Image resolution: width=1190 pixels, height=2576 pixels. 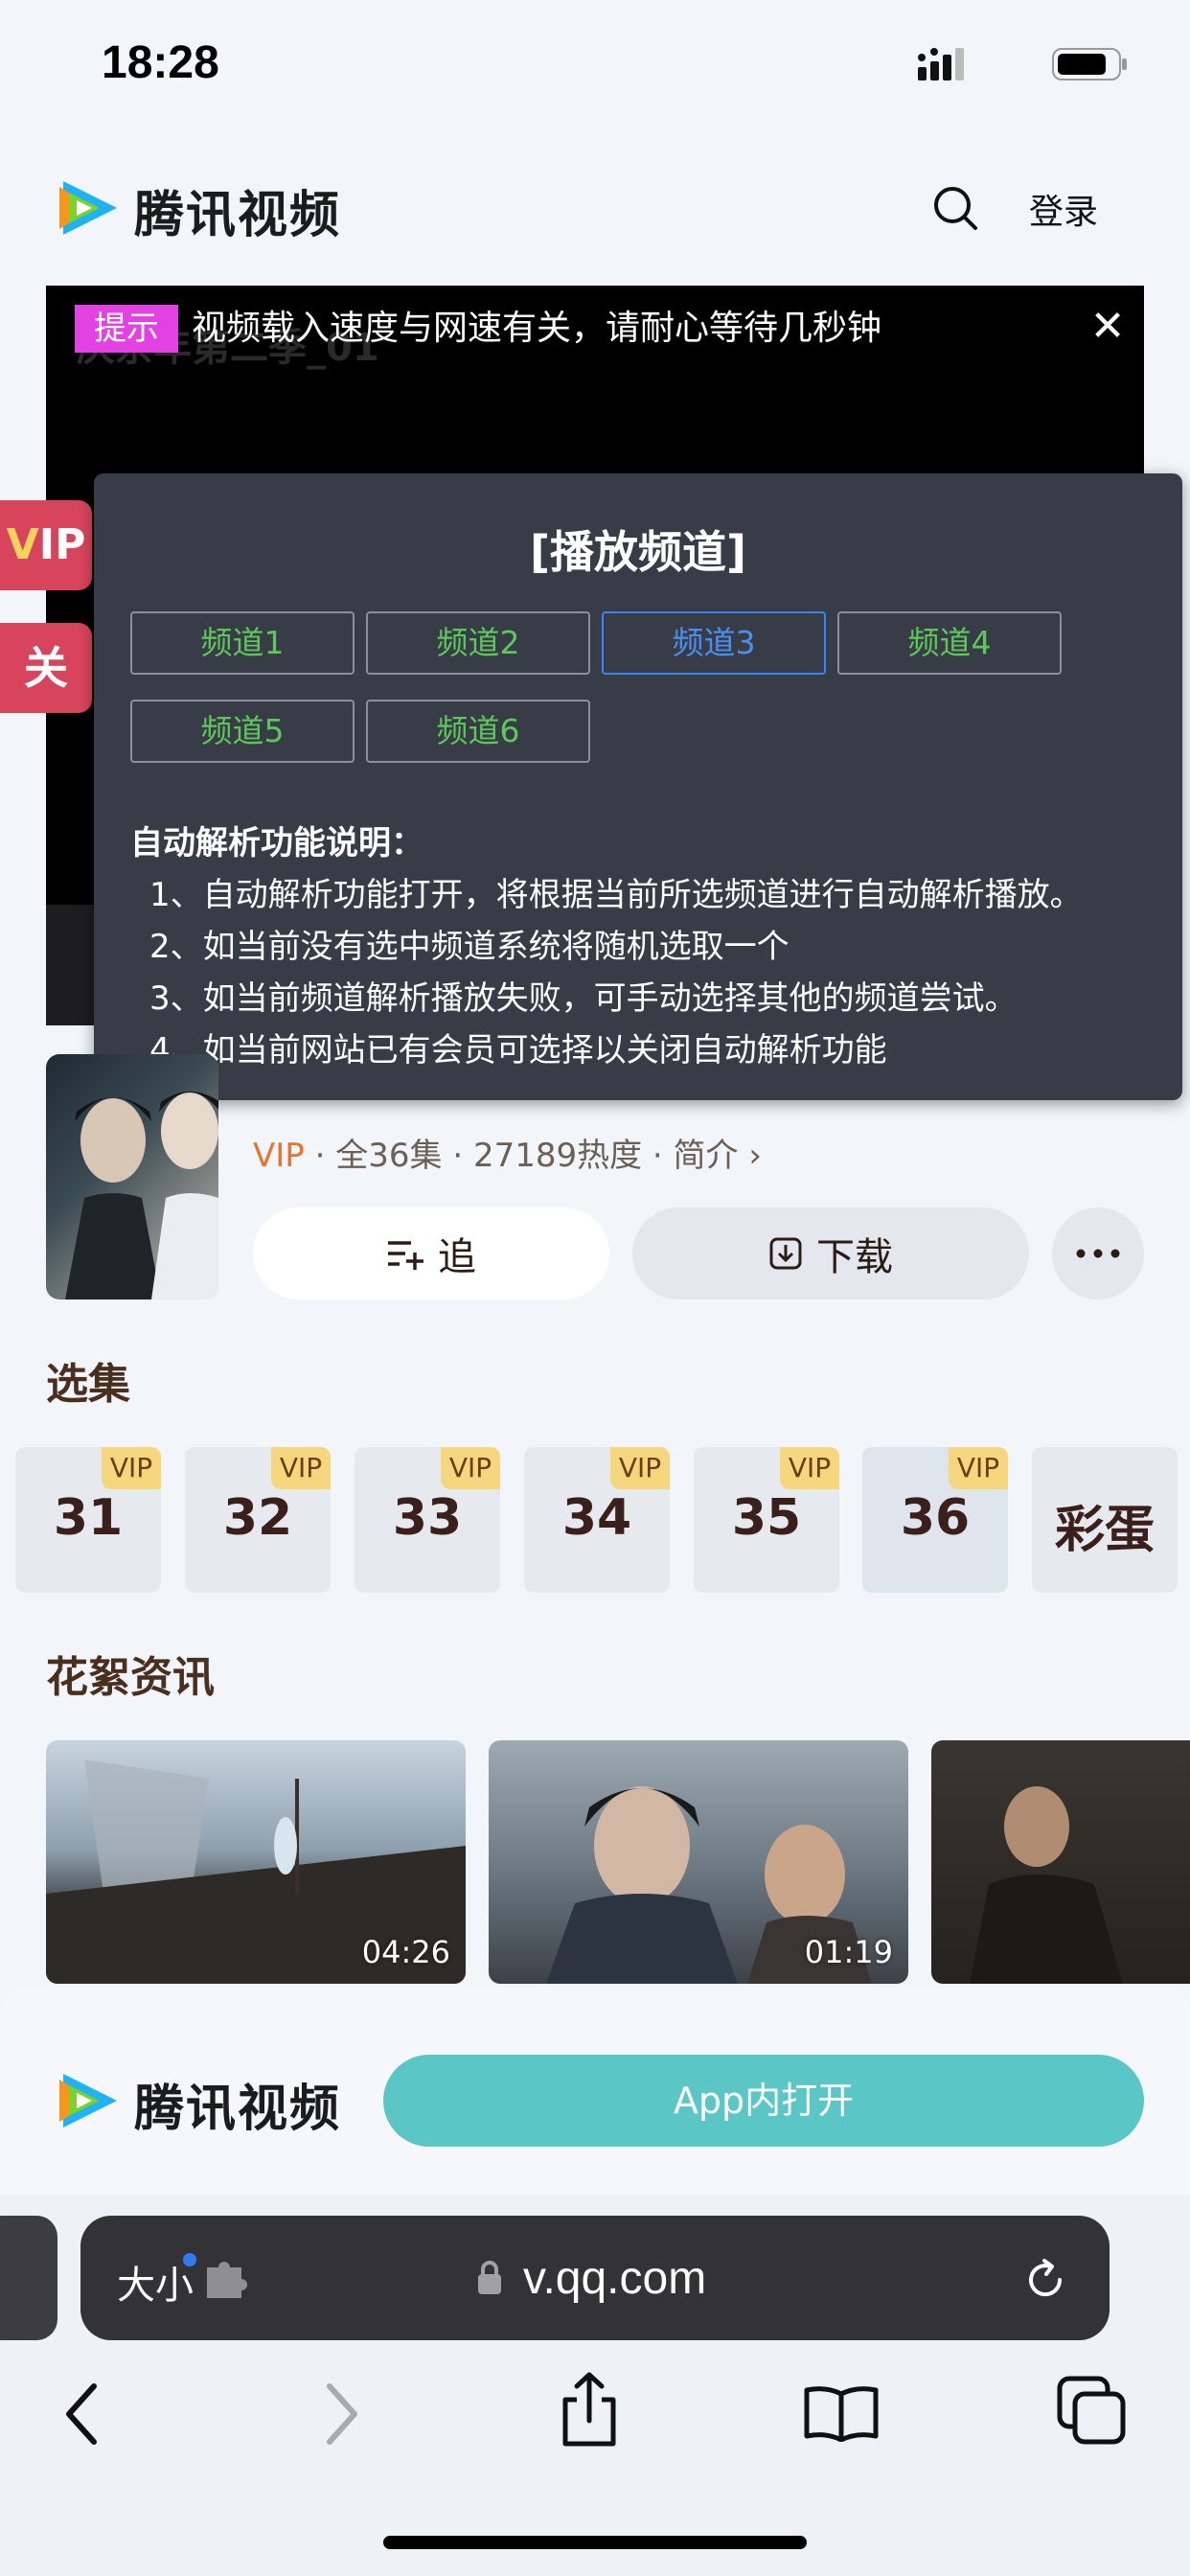 I want to click on poster-art, so click(x=141, y=1196).